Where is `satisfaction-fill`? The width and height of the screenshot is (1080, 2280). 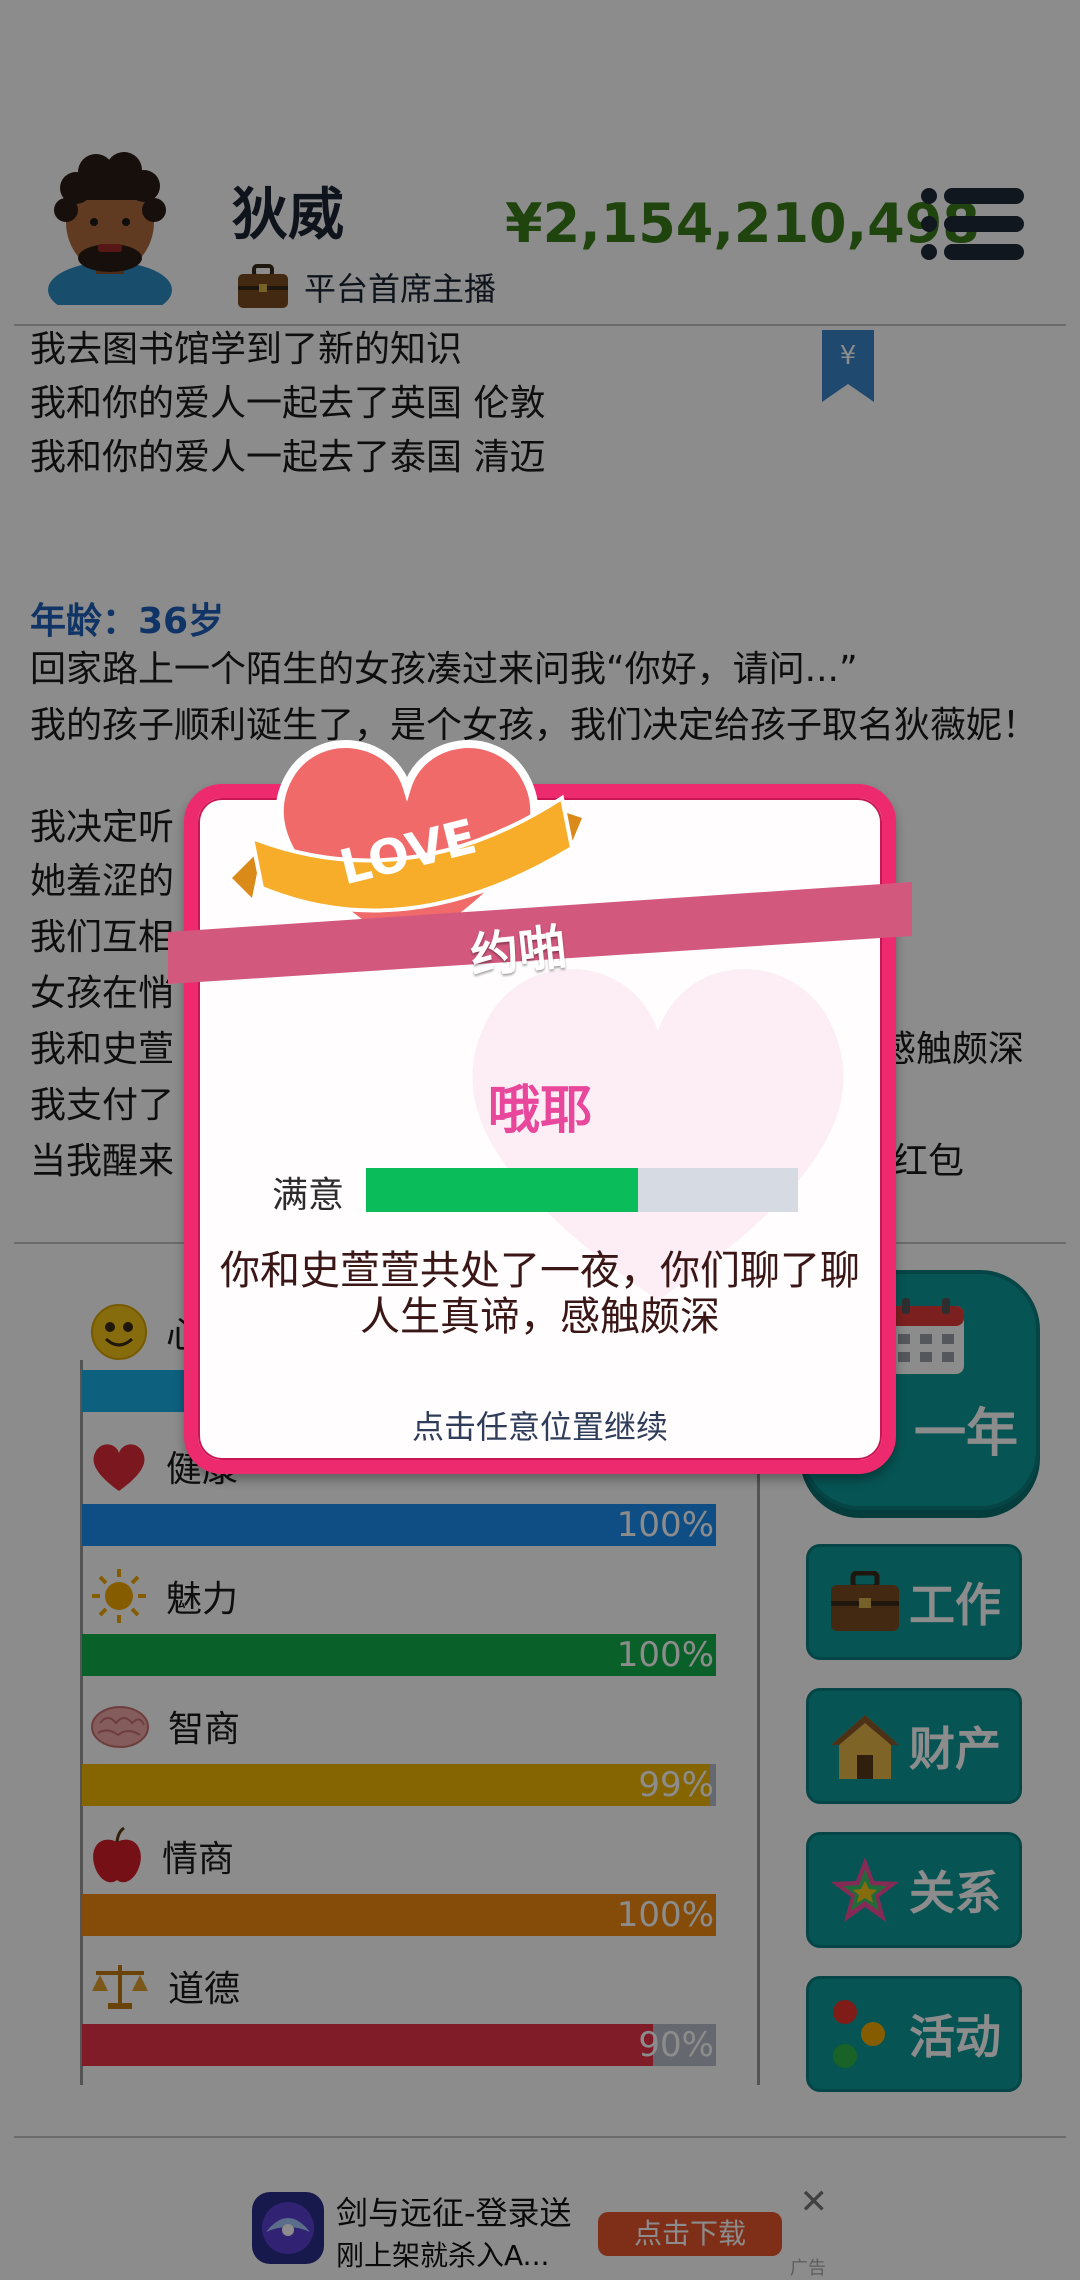
satisfaction-fill is located at coordinates (502, 1190).